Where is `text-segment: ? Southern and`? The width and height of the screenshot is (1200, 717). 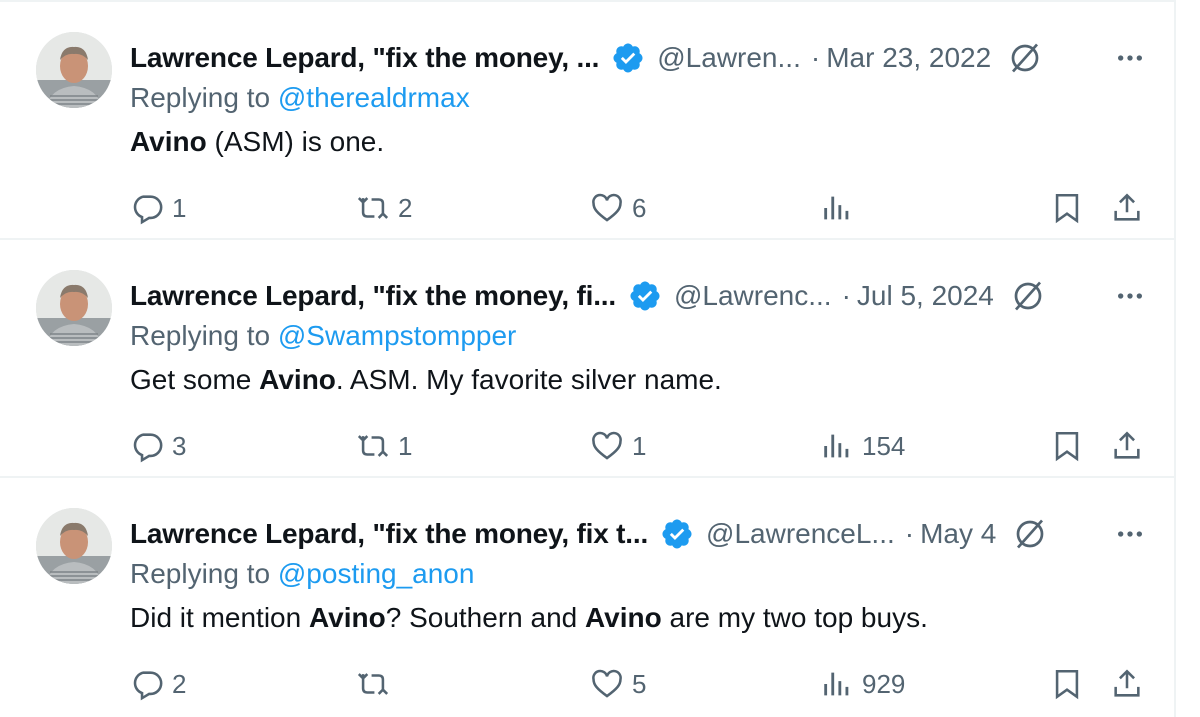 text-segment: ? Southern and is located at coordinates (485, 617).